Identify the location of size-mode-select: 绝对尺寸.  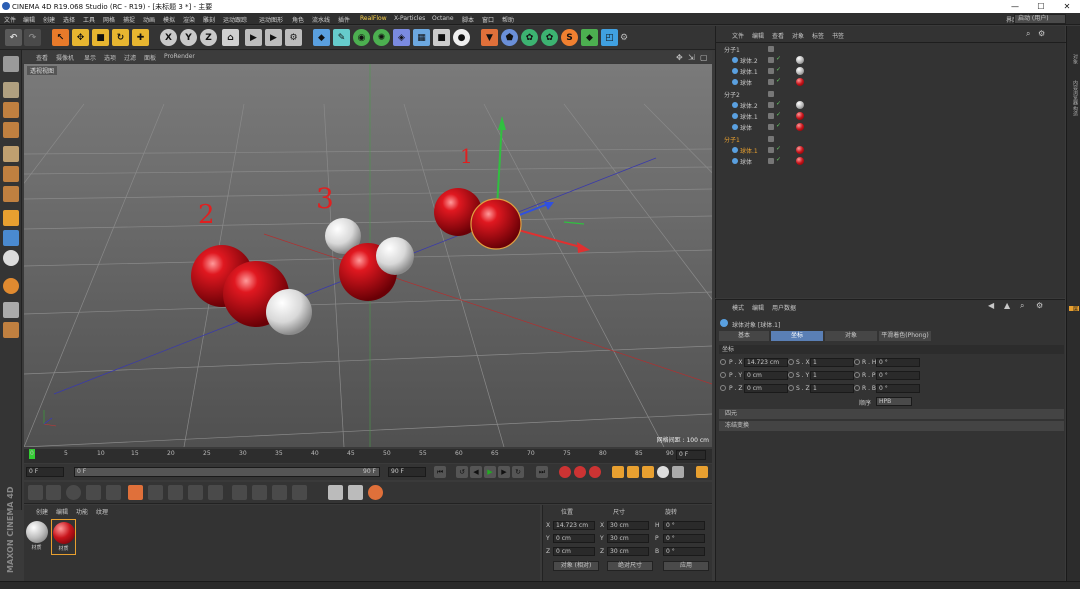
(630, 566).